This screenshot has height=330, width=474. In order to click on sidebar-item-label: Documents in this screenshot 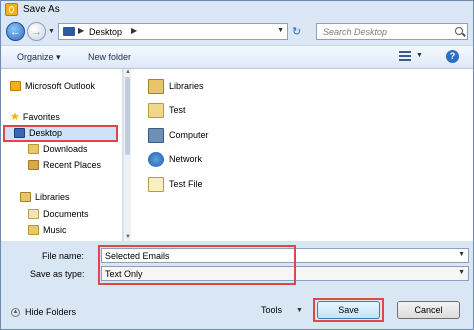, I will do `click(66, 214)`.